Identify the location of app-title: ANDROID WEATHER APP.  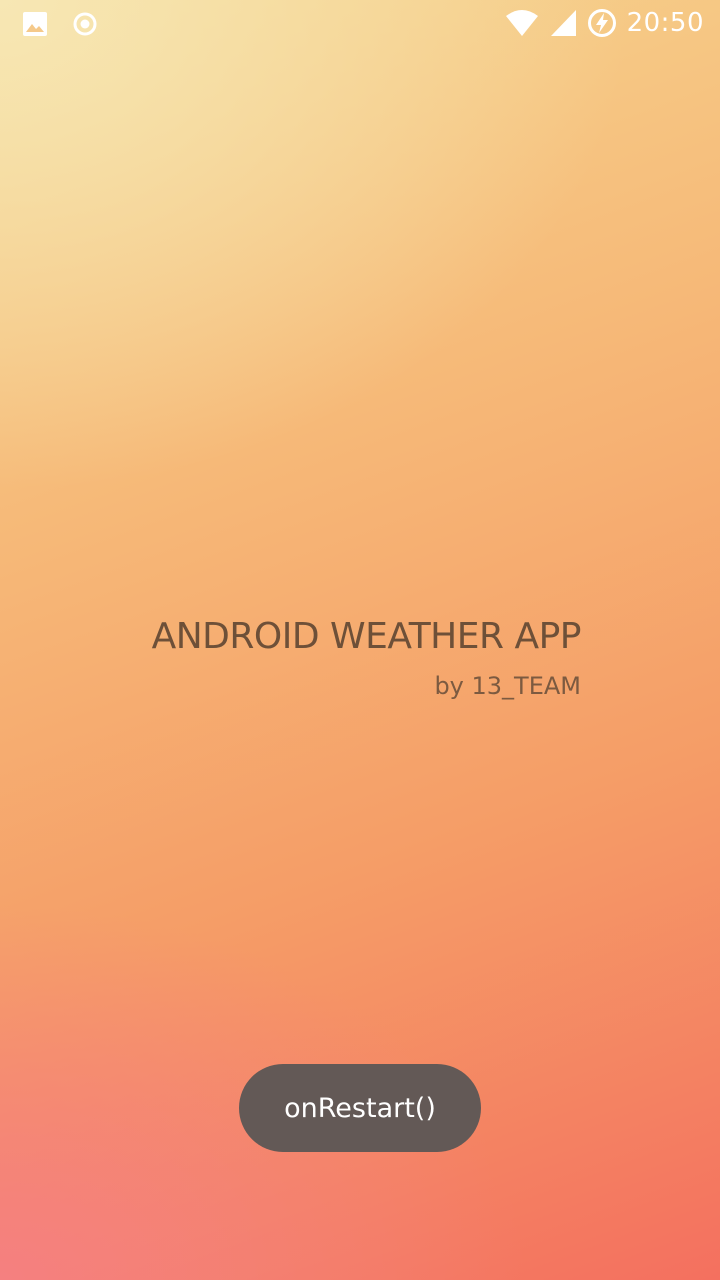
(366, 636).